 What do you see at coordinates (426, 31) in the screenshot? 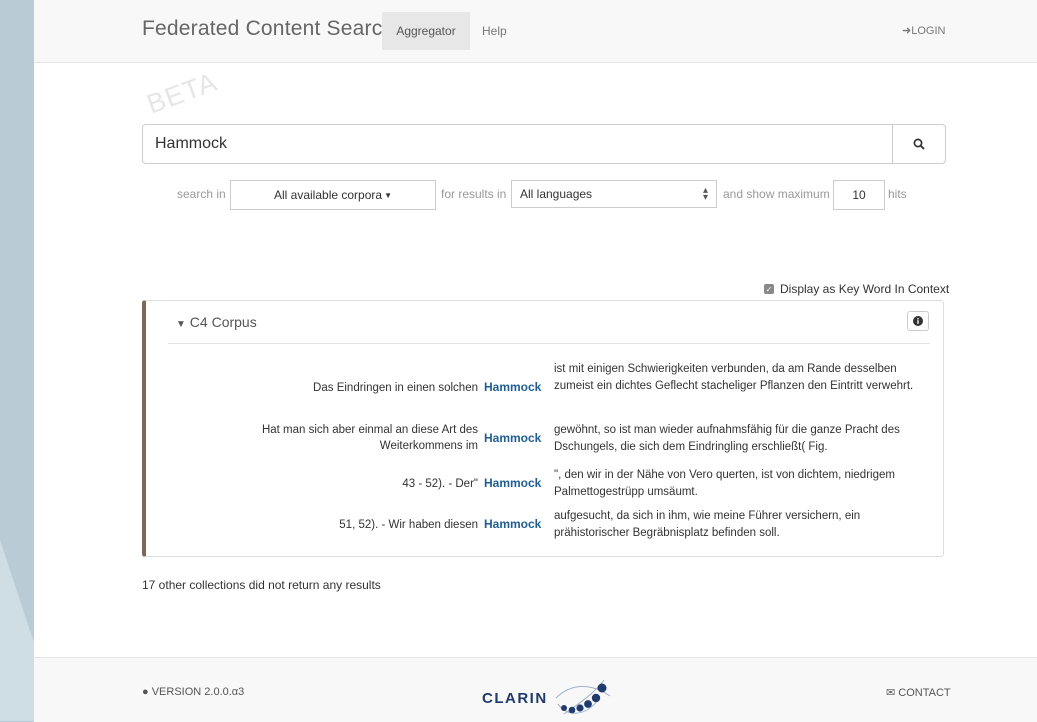
I see `tab-aggregator: Aggregator` at bounding box center [426, 31].